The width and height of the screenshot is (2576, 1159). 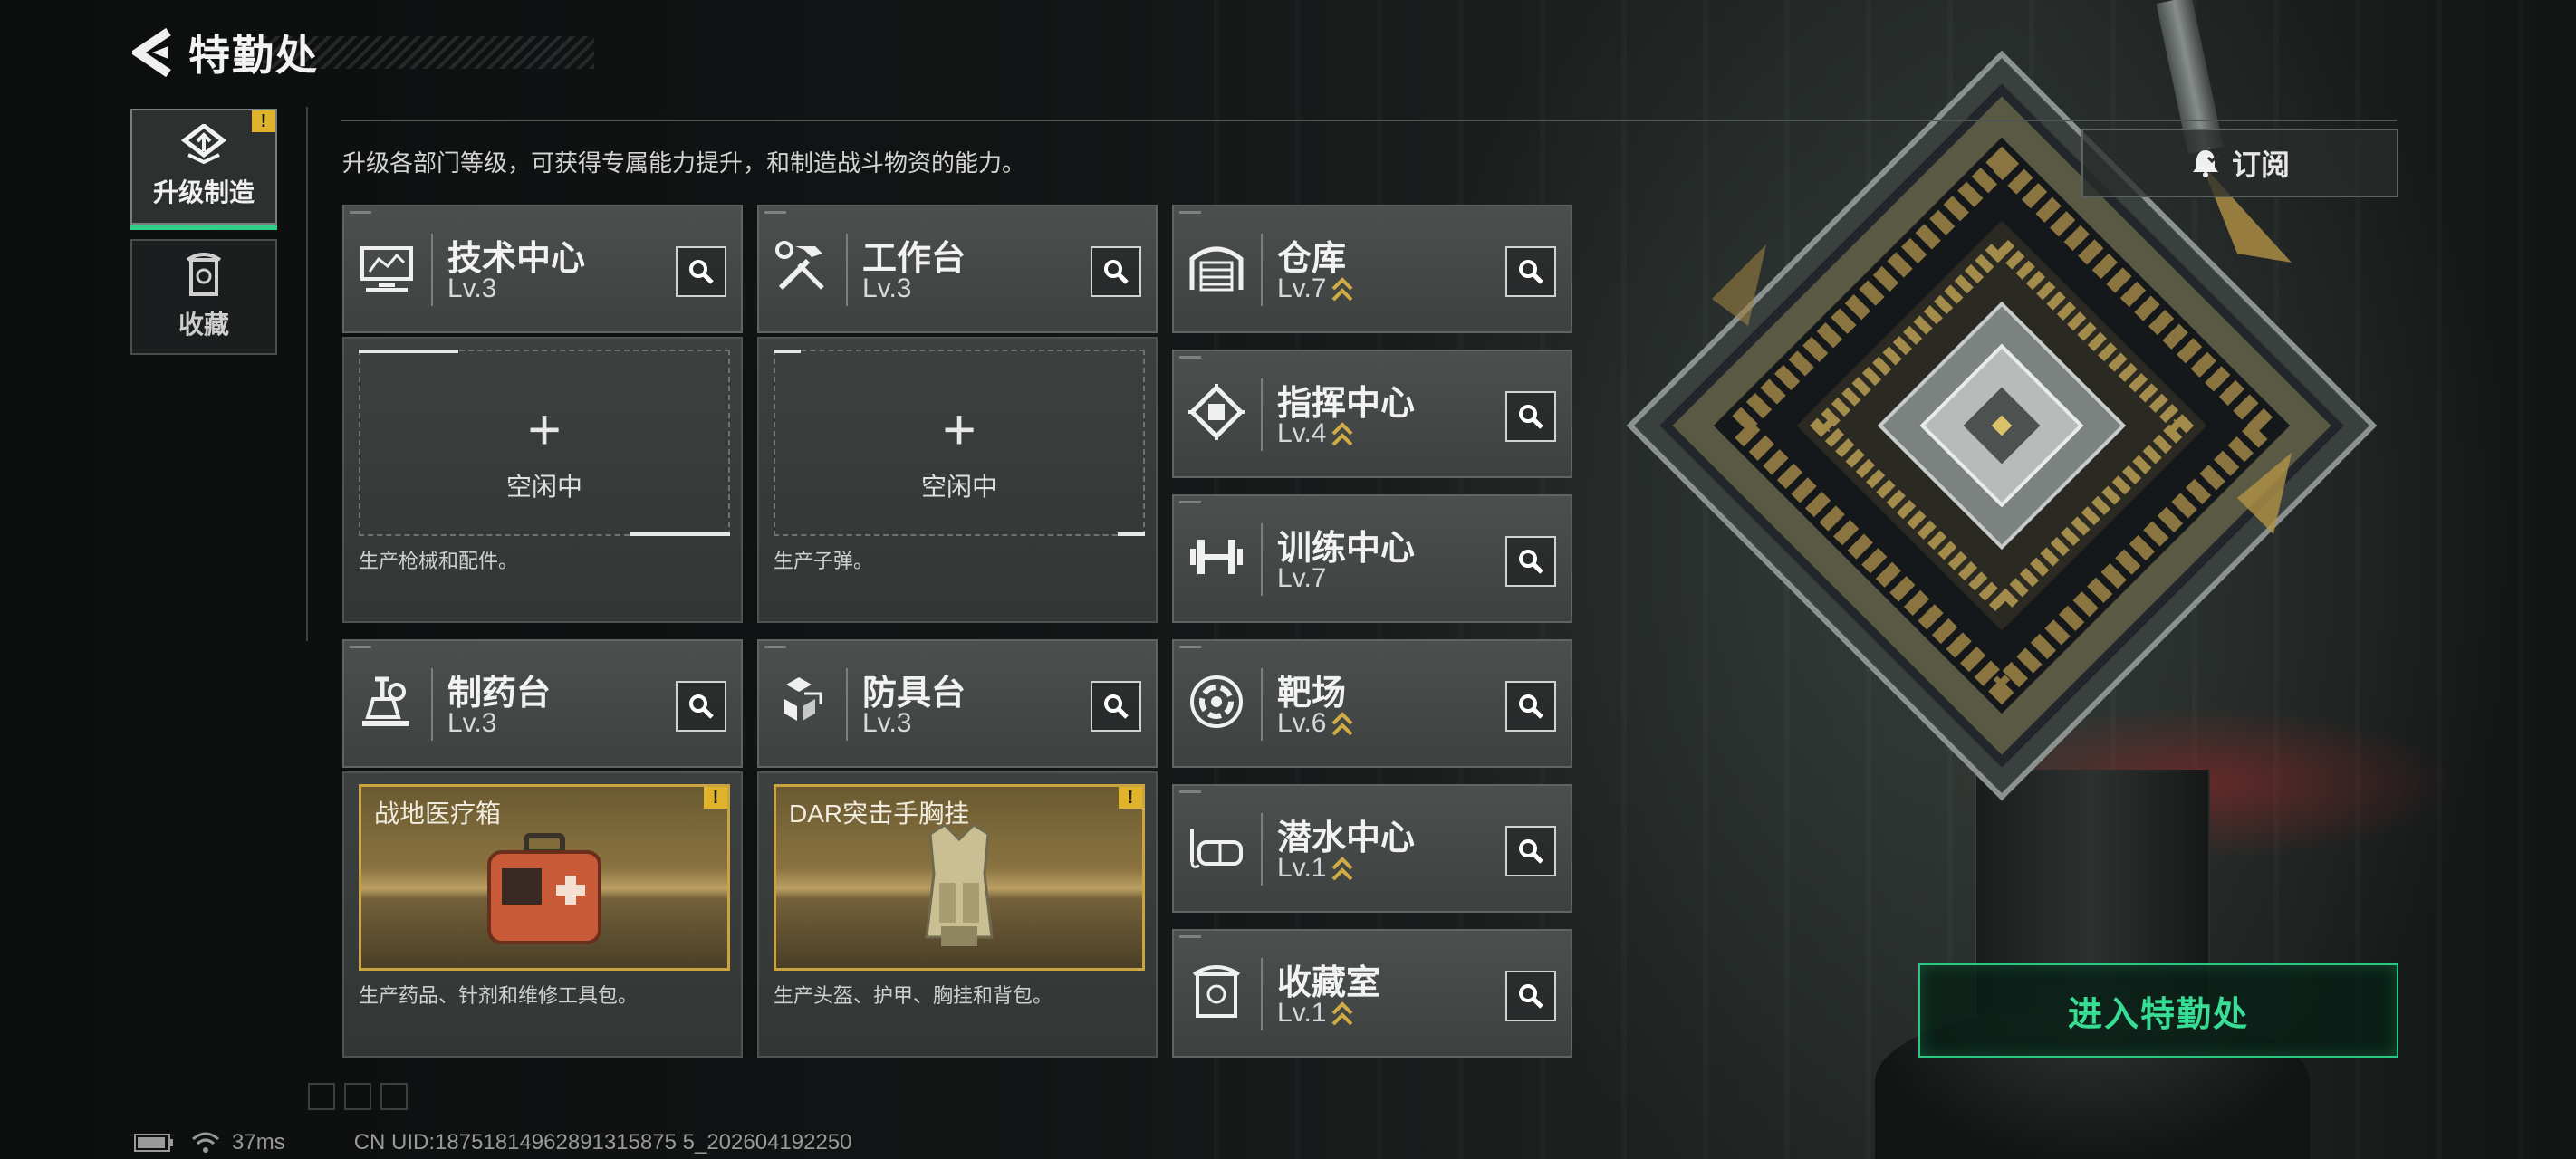 I want to click on training-center-icon, so click(x=1216, y=557).